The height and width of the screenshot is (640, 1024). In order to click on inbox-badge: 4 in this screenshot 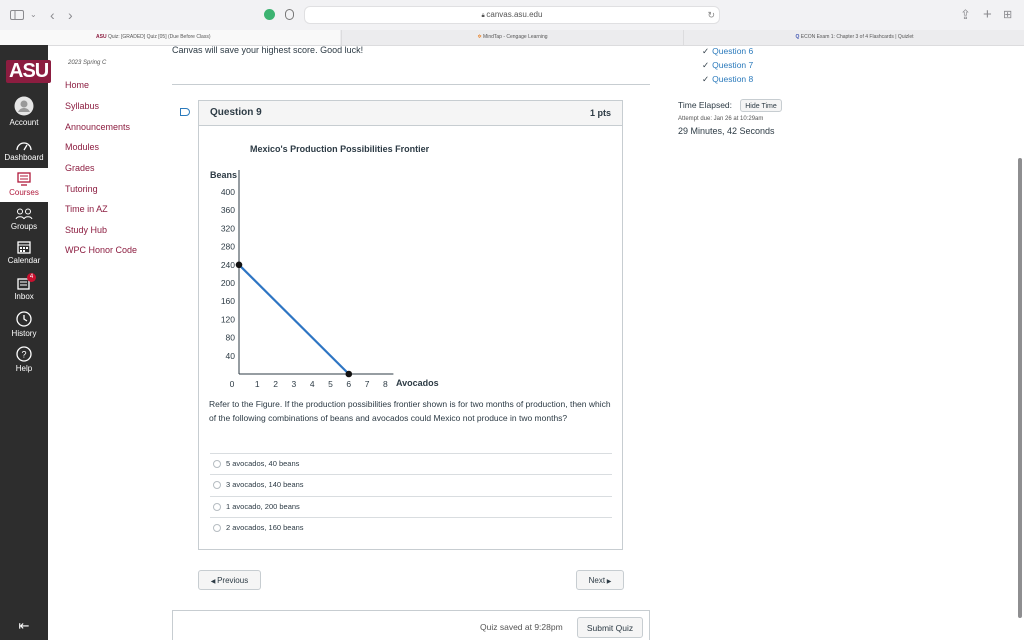, I will do `click(31, 277)`.